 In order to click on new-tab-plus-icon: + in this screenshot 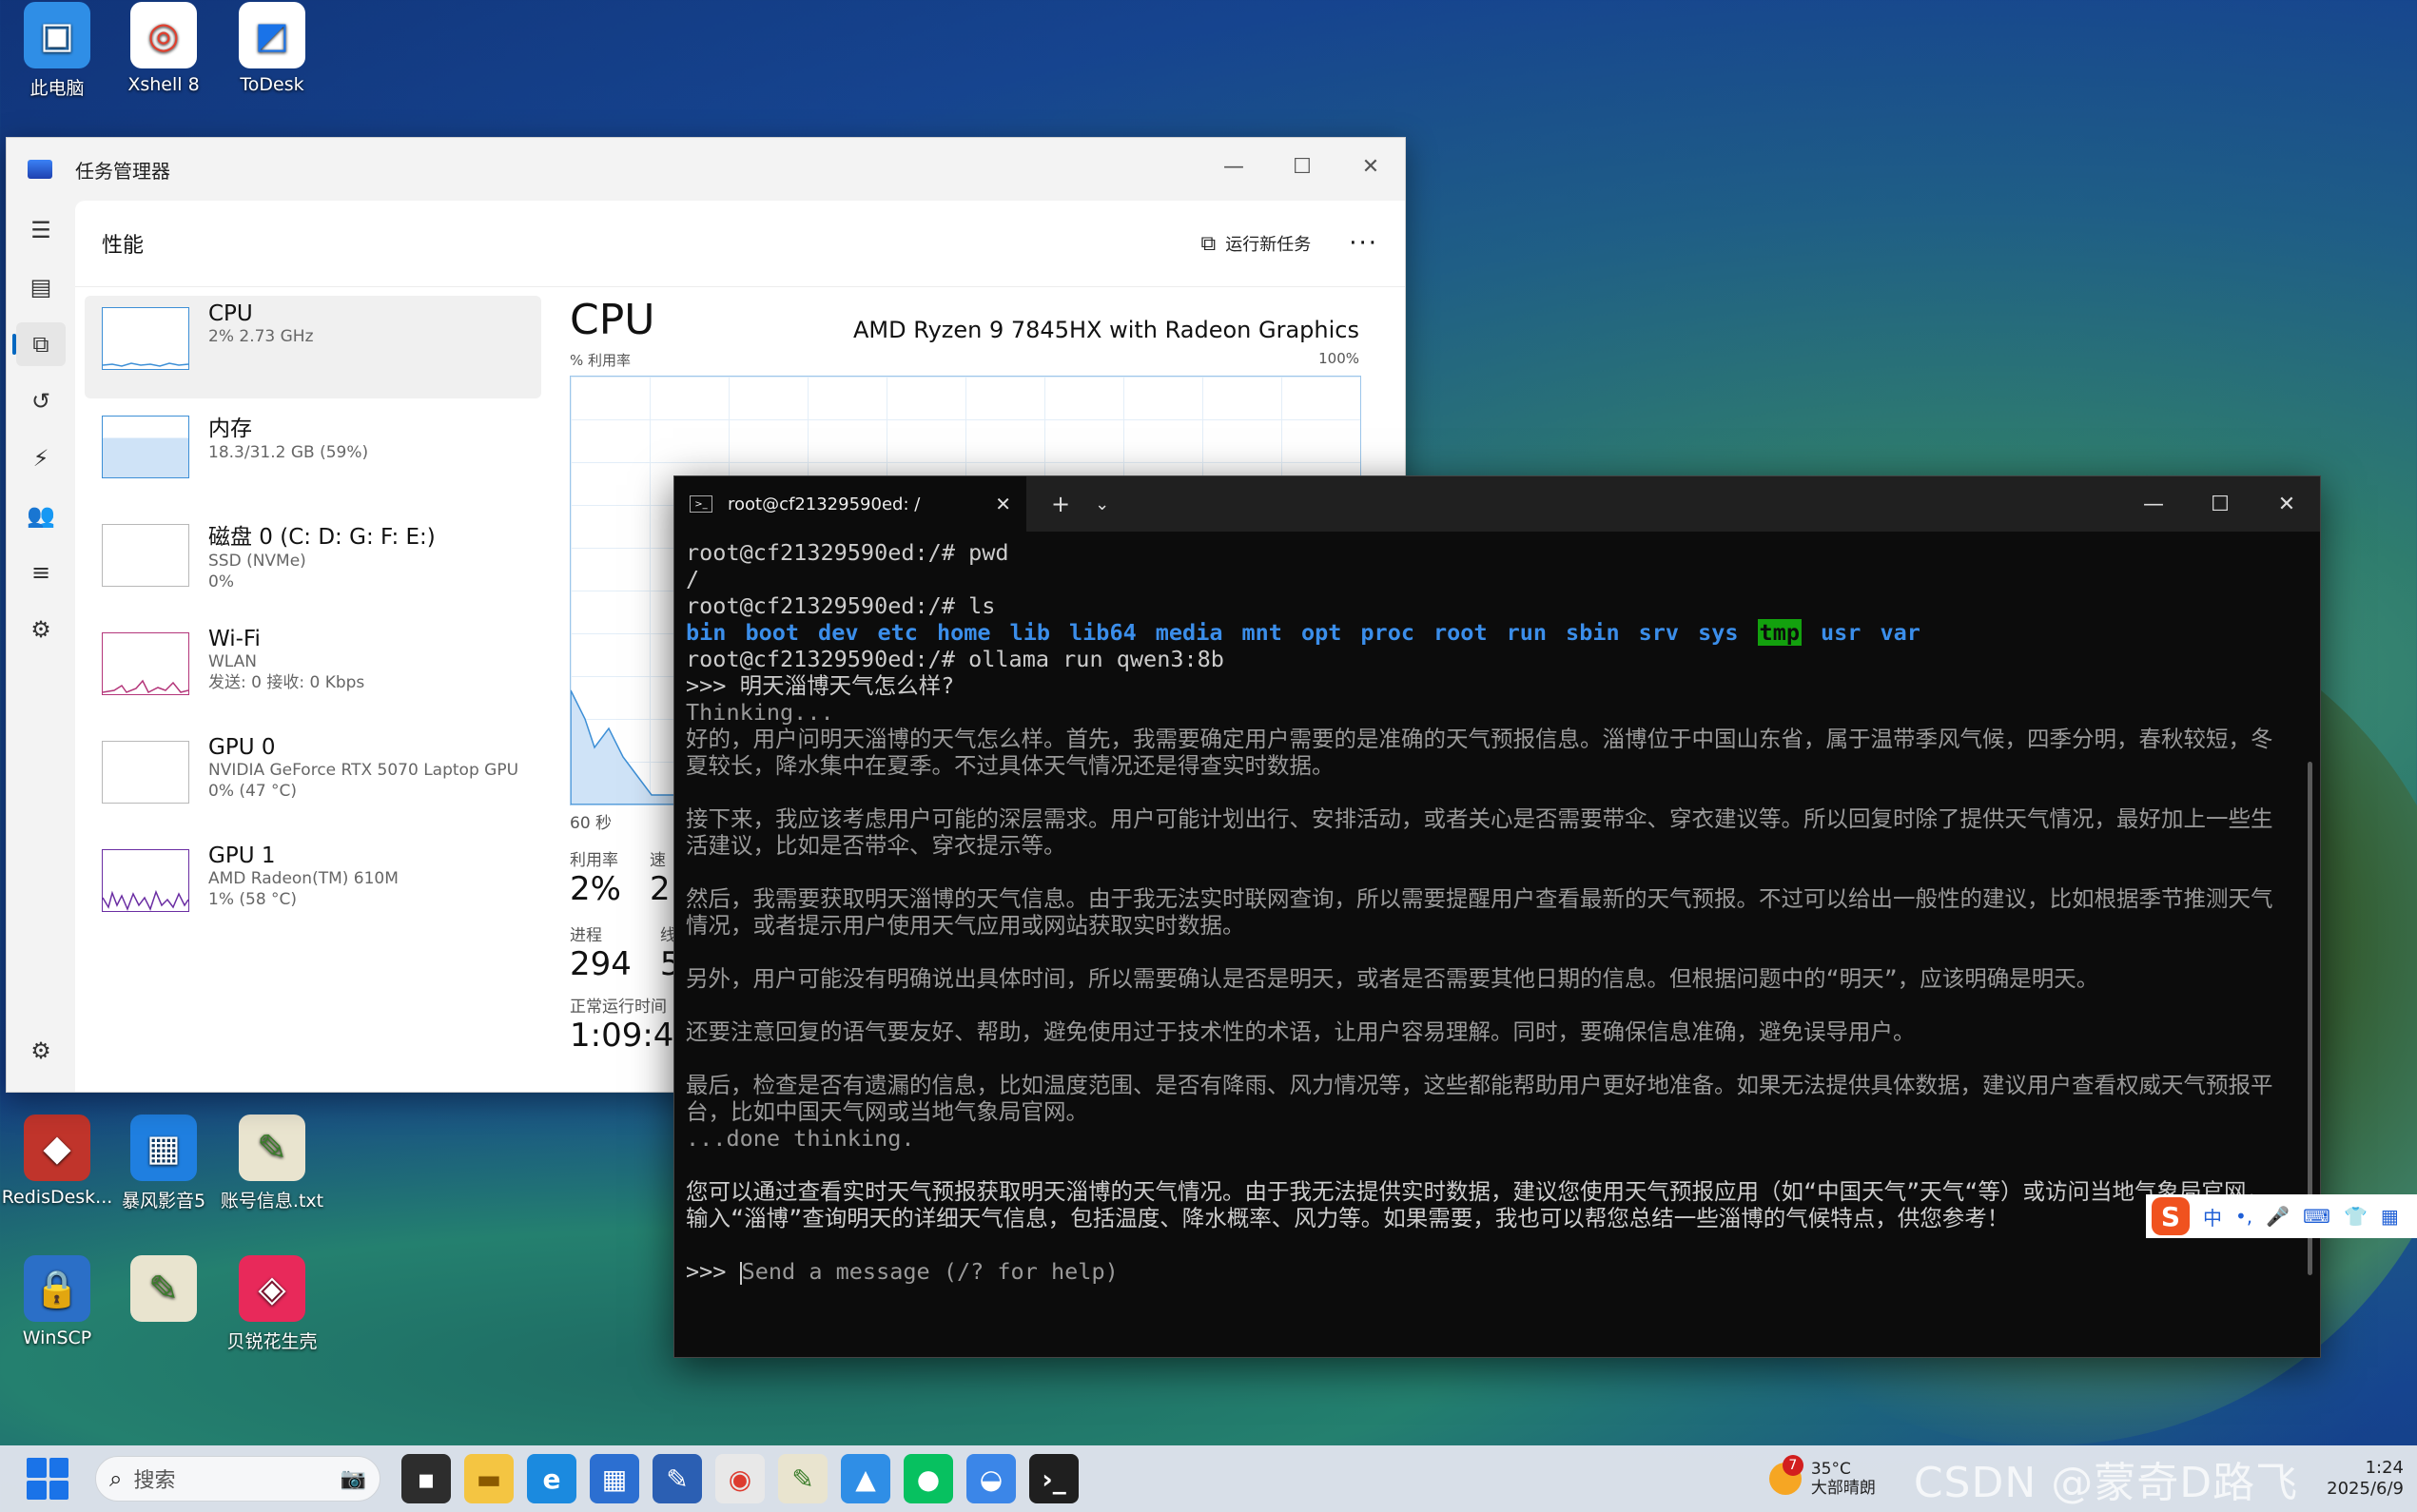, I will do `click(1060, 504)`.